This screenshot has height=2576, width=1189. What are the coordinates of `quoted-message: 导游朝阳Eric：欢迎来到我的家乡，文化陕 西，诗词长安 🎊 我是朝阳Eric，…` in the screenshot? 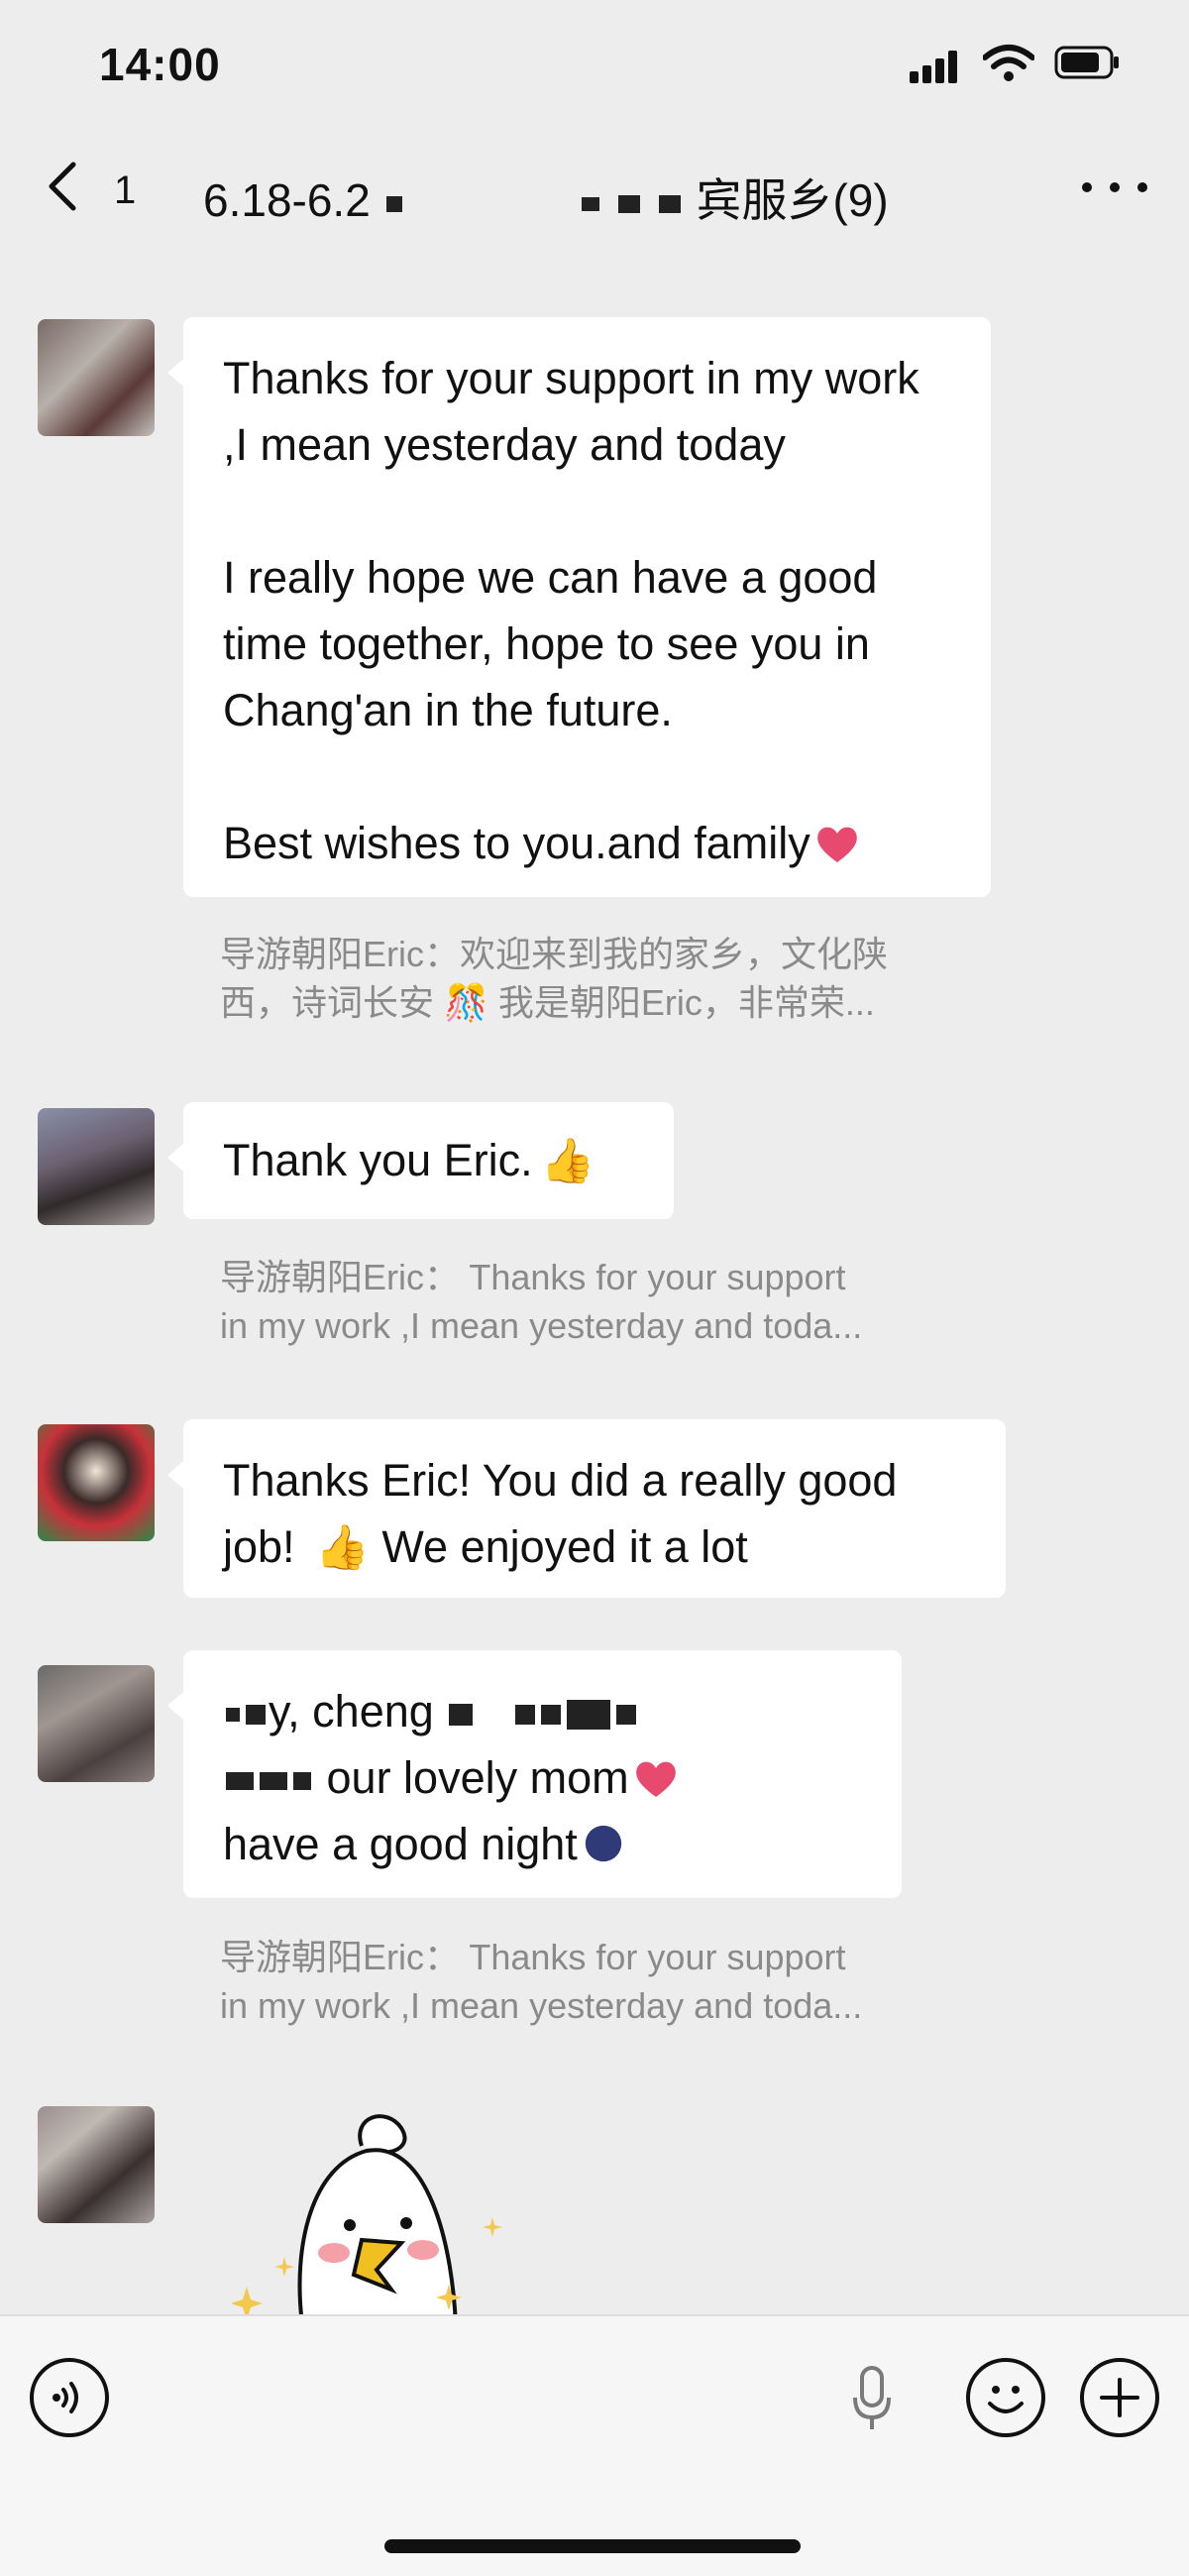 It's located at (601, 978).